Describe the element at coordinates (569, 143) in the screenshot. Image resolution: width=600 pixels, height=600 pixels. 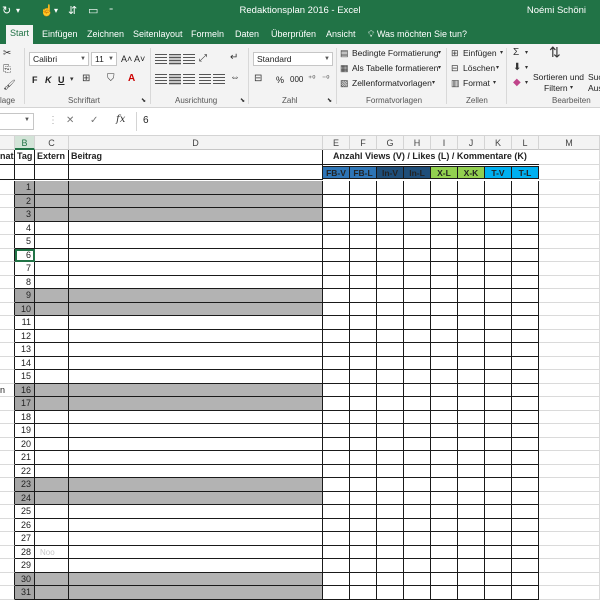
I see `column-header-m: M` at that location.